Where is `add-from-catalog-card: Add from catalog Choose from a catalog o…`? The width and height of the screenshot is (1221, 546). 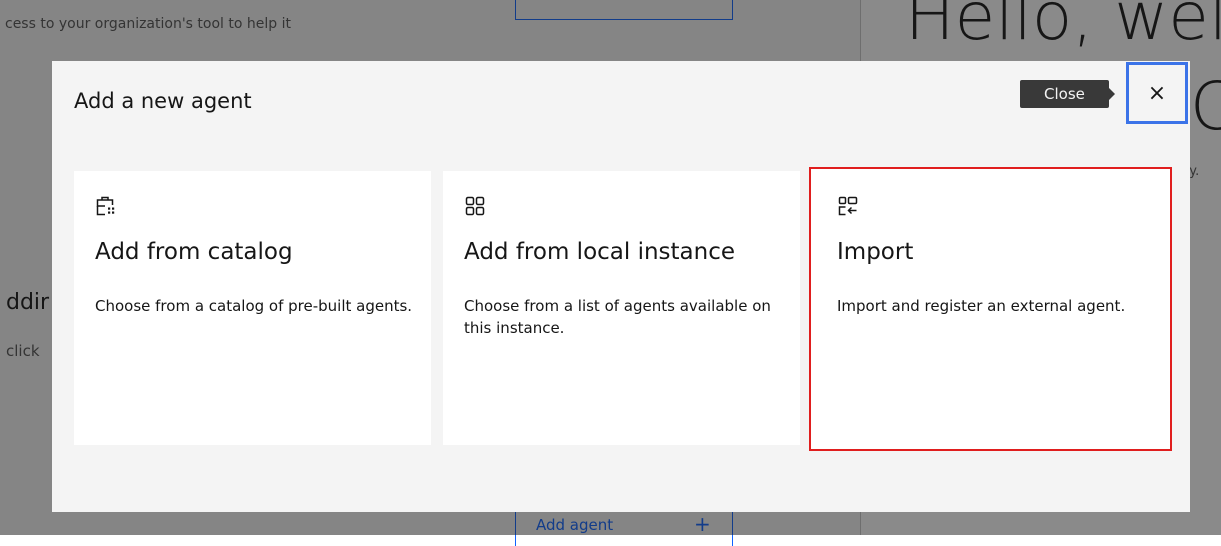
add-from-catalog-card: Add from catalog Choose from a catalog o… is located at coordinates (252, 308).